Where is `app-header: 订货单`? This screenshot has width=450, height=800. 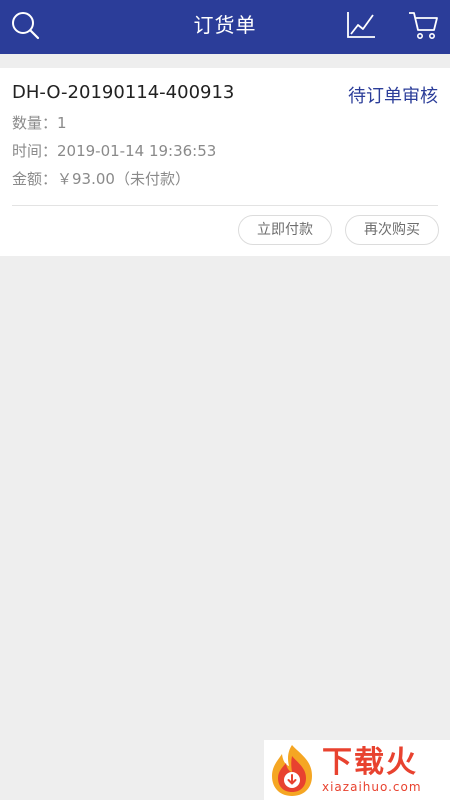
app-header: 订货单 is located at coordinates (225, 27).